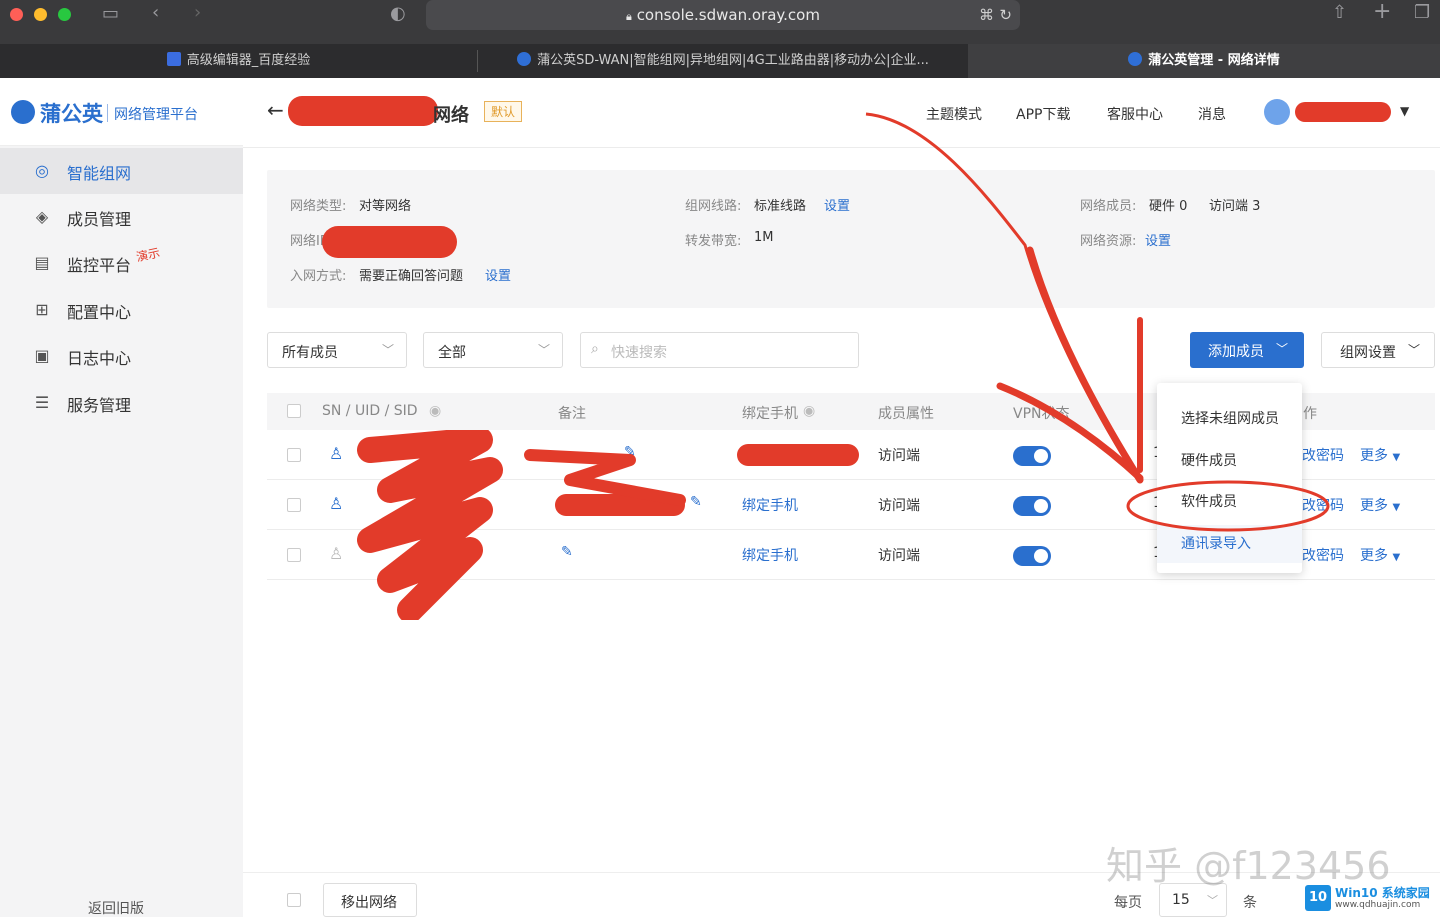 This screenshot has height=918, width=1440. Describe the element at coordinates (1135, 114) in the screenshot. I see `support-center-link: 客服中心` at that location.